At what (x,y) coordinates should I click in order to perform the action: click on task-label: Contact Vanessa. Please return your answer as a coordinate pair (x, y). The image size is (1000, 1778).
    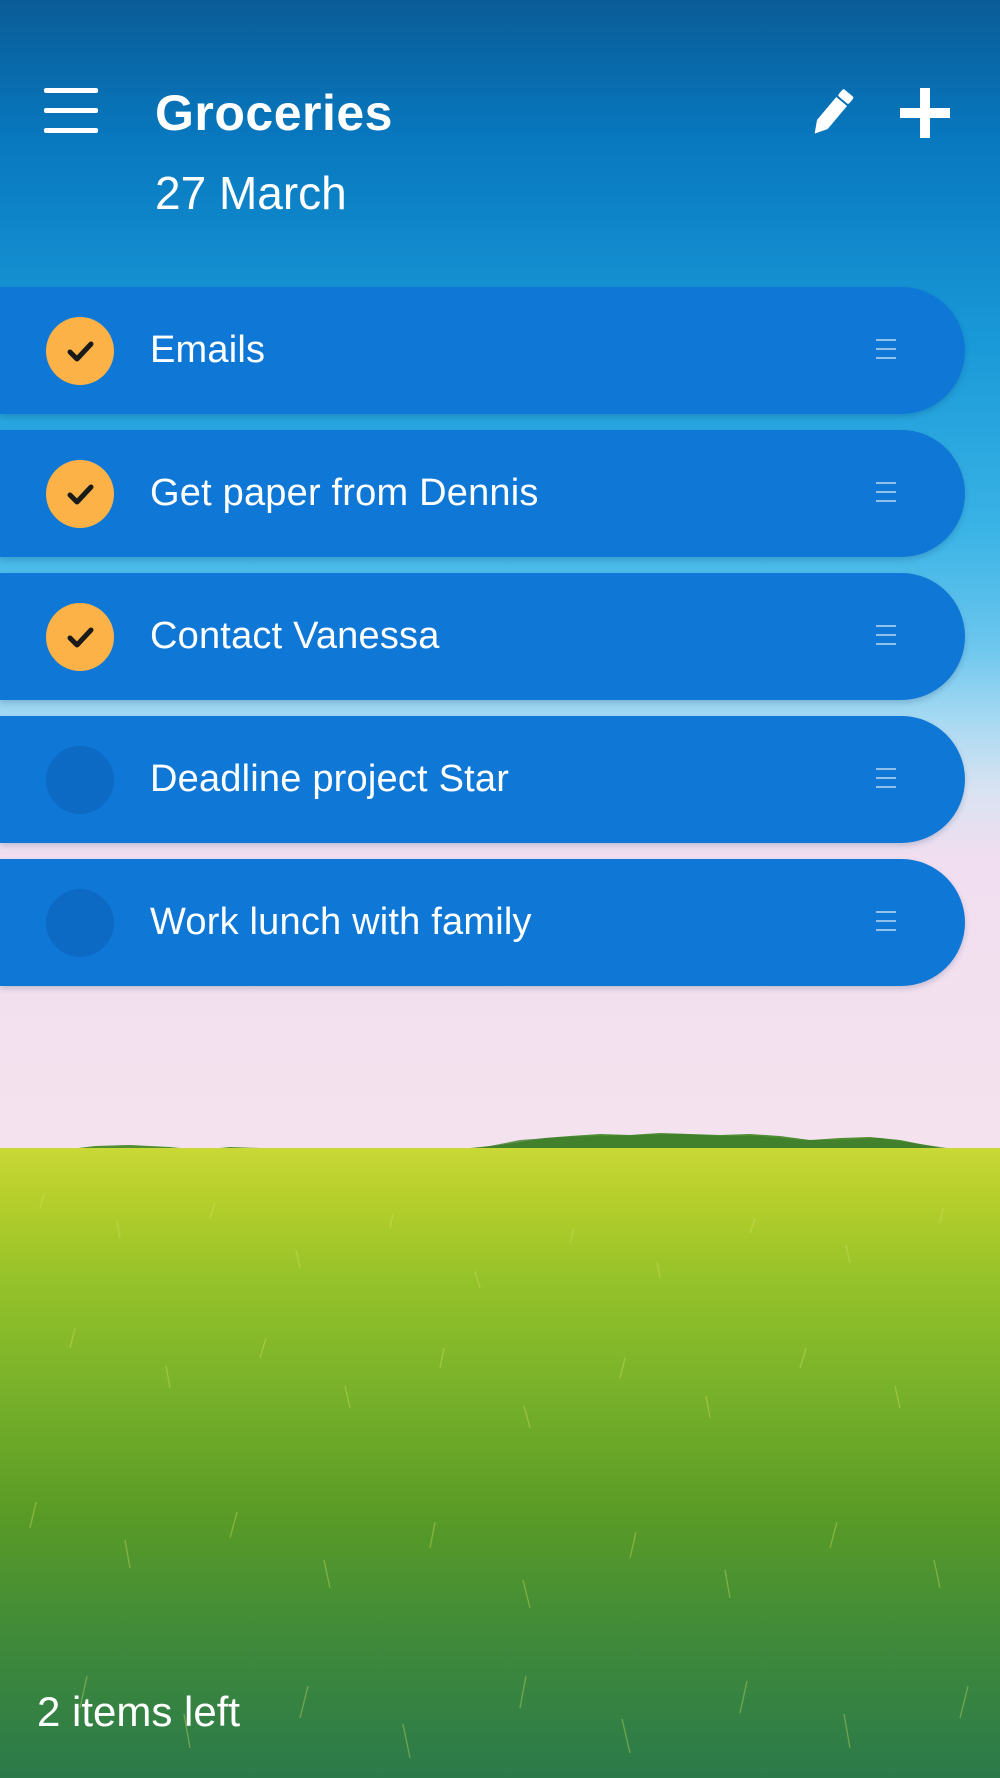
    Looking at the image, I should click on (295, 636).